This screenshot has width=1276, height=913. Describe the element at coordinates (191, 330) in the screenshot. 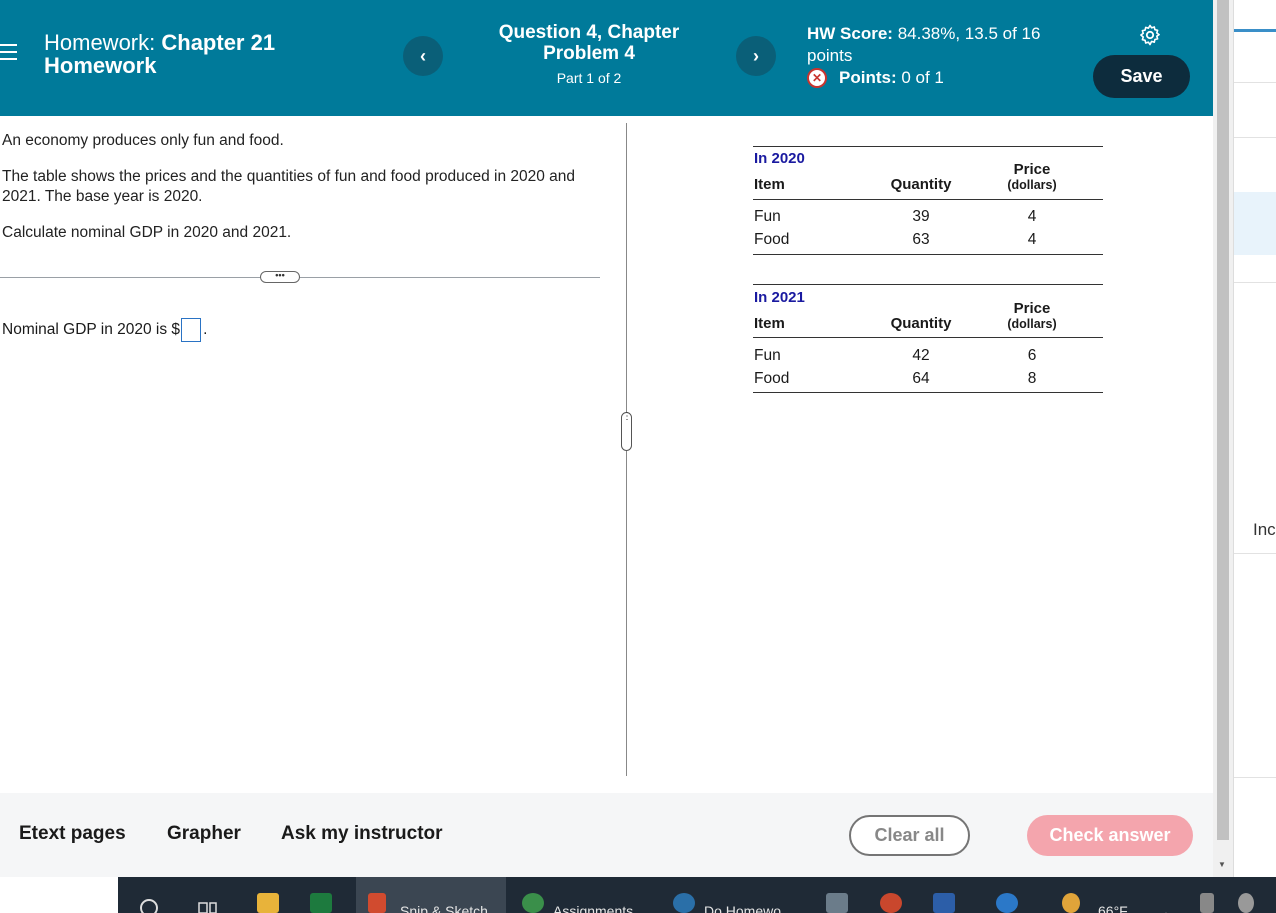

I see `nominal-gdp-2020-input` at that location.